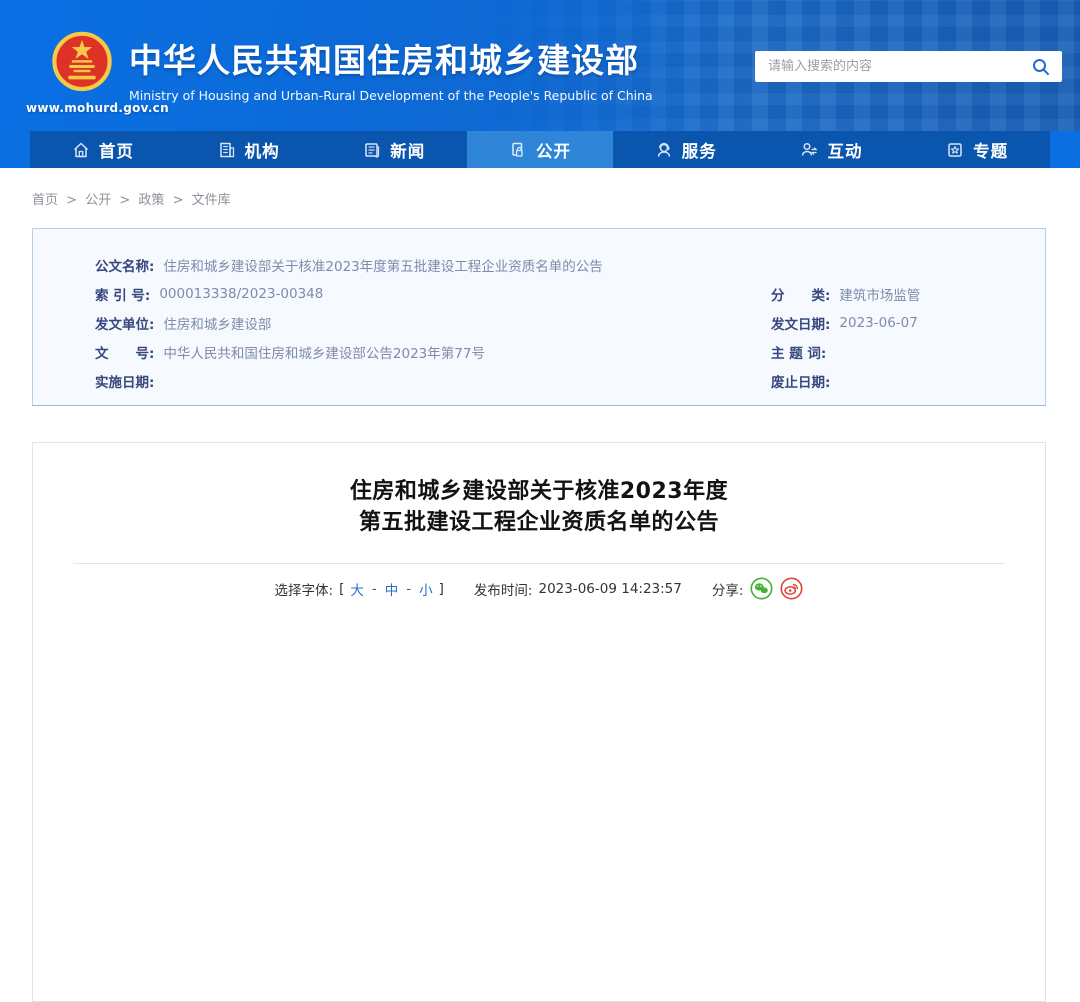  Describe the element at coordinates (342, 588) in the screenshot. I see `font-selector-bracket-open: [` at that location.